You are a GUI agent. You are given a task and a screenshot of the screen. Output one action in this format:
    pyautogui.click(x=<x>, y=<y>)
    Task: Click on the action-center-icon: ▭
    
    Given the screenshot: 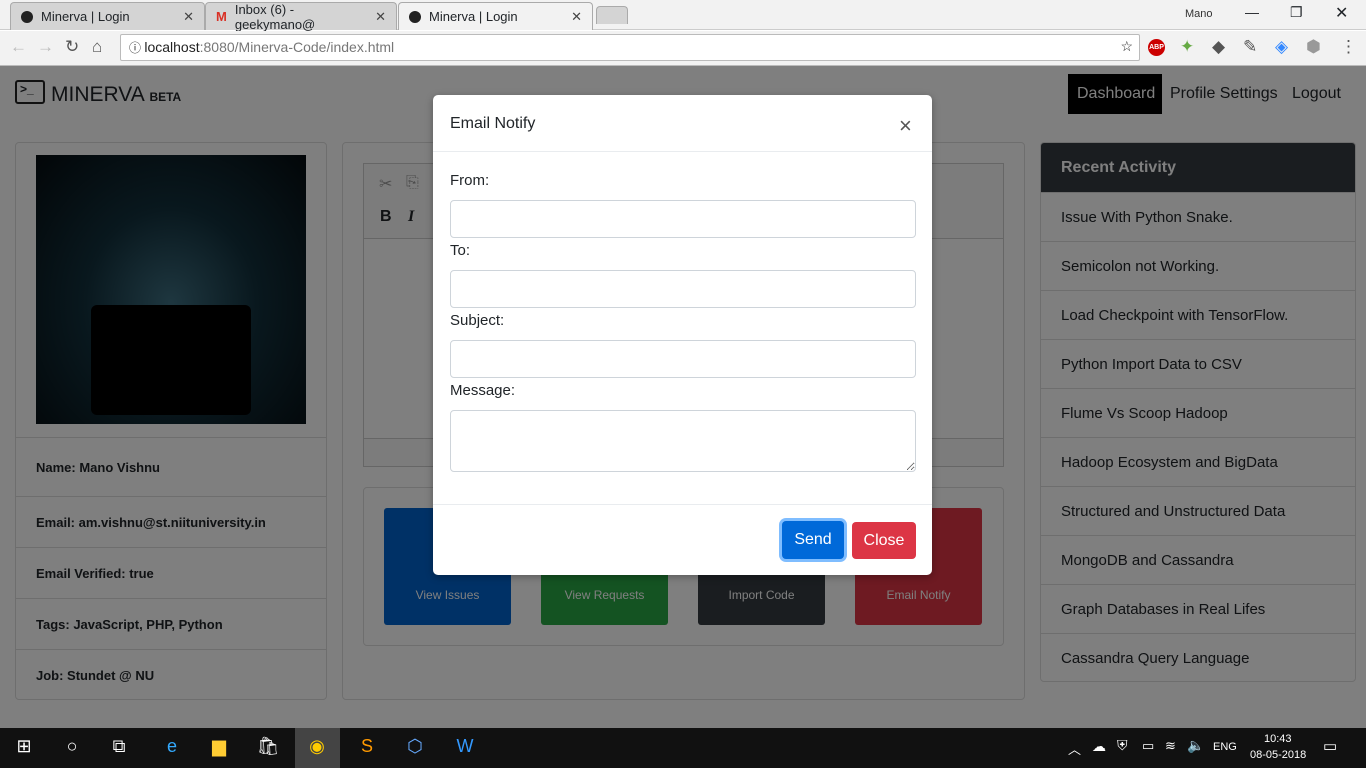 What is the action you would take?
    pyautogui.click(x=1330, y=746)
    